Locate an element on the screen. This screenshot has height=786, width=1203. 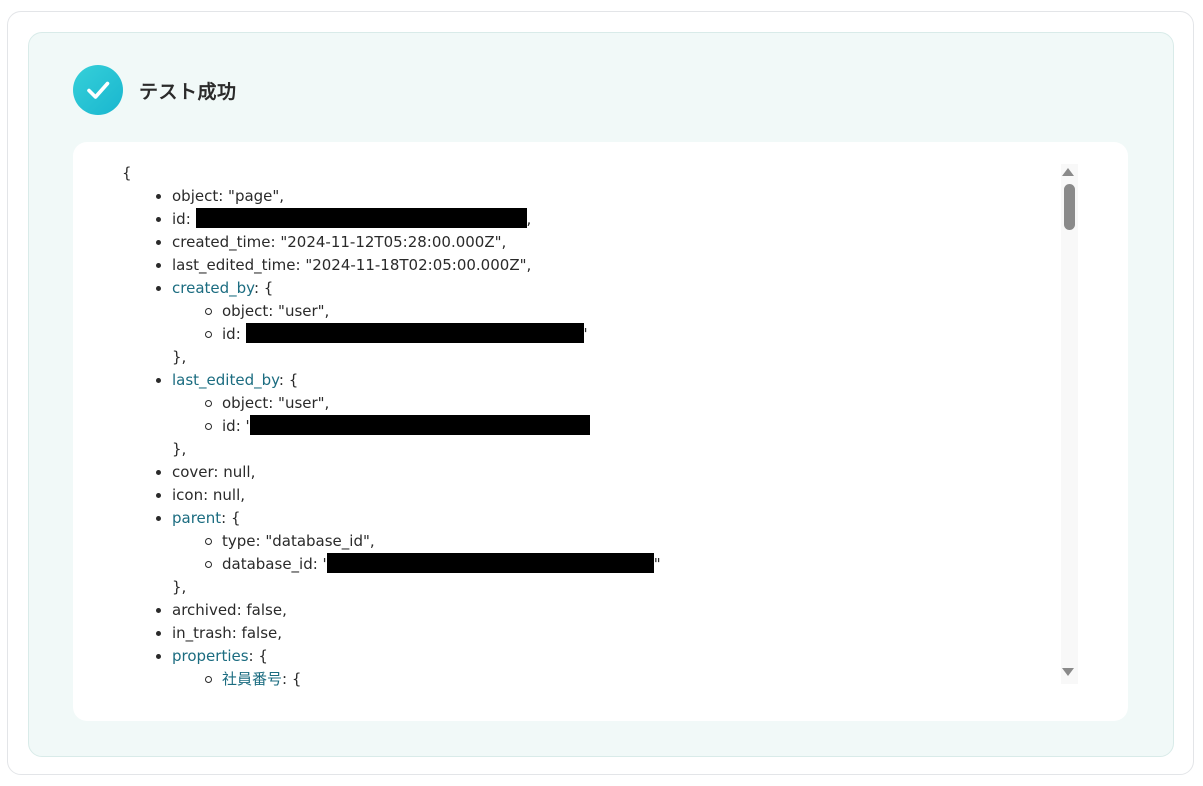
json-line-object: object: "page", is located at coordinates (391, 196).